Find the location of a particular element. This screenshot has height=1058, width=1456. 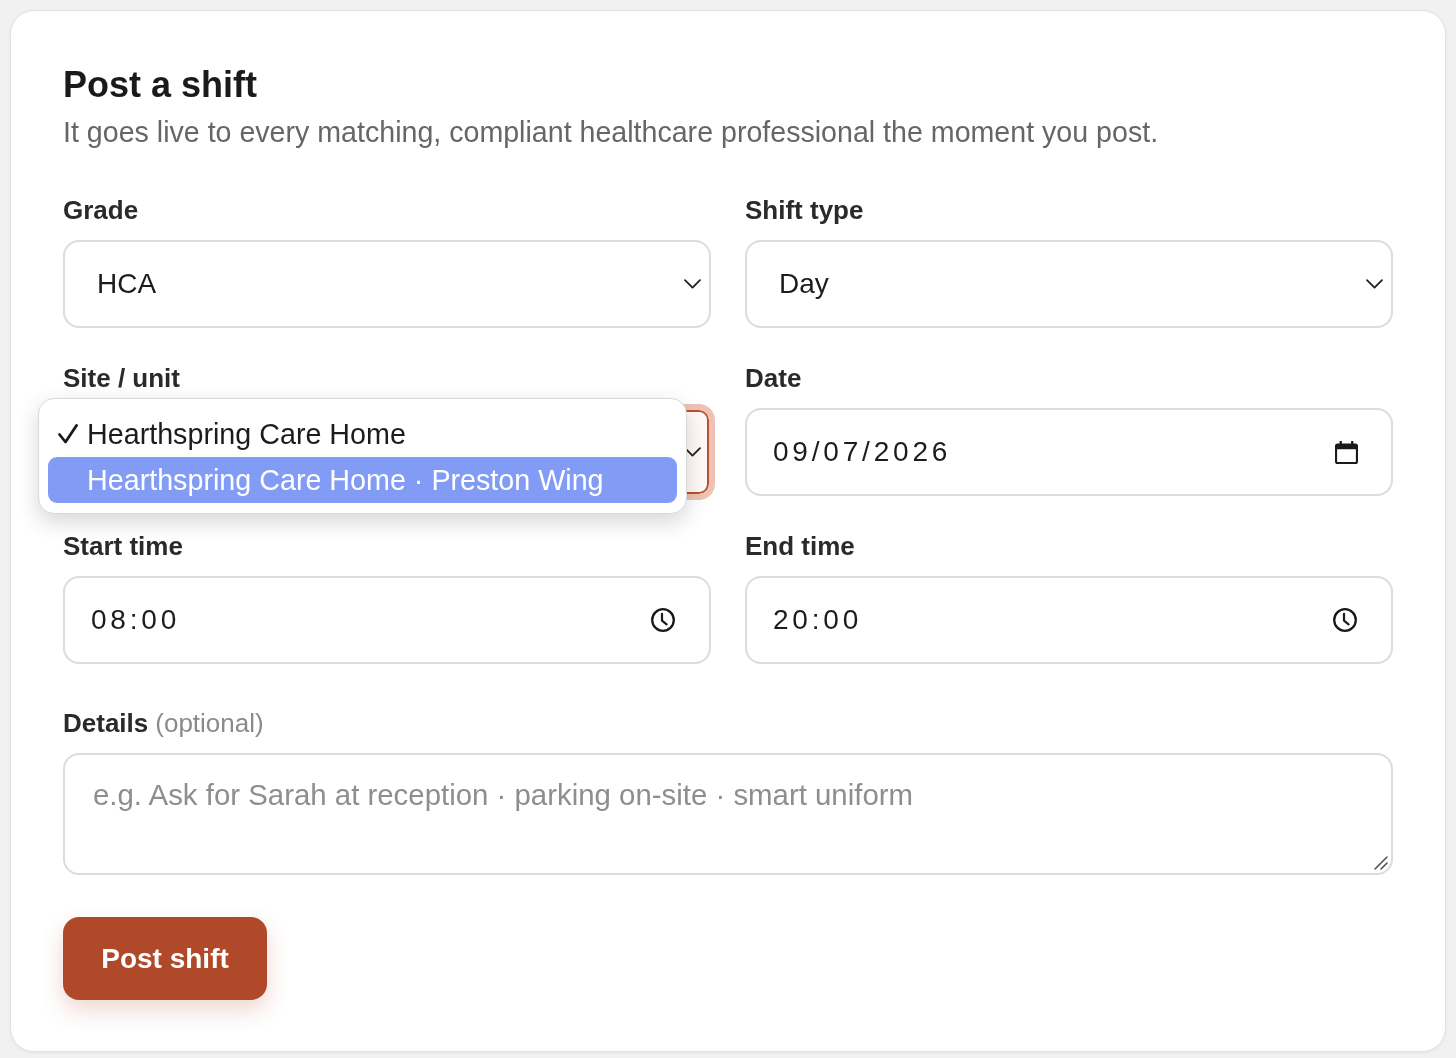

field-label: Details is located at coordinates (106, 723).